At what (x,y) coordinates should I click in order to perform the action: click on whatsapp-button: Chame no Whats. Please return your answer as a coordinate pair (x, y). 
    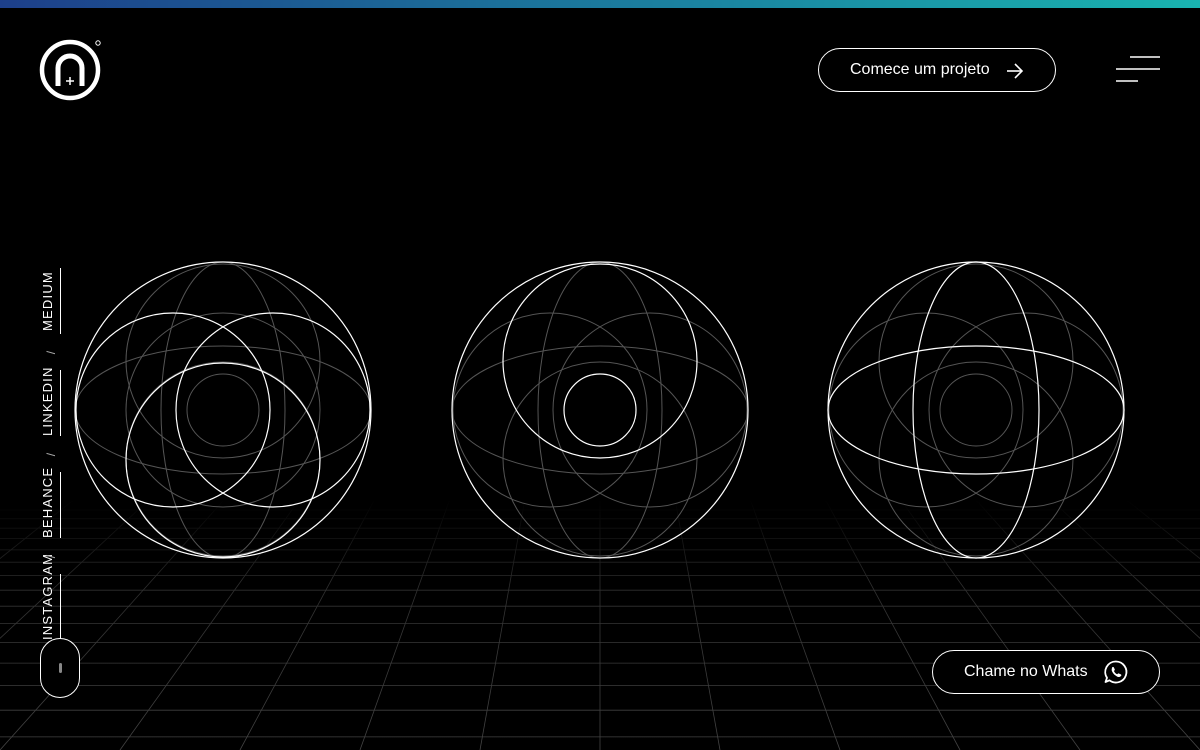
    Looking at the image, I should click on (1046, 672).